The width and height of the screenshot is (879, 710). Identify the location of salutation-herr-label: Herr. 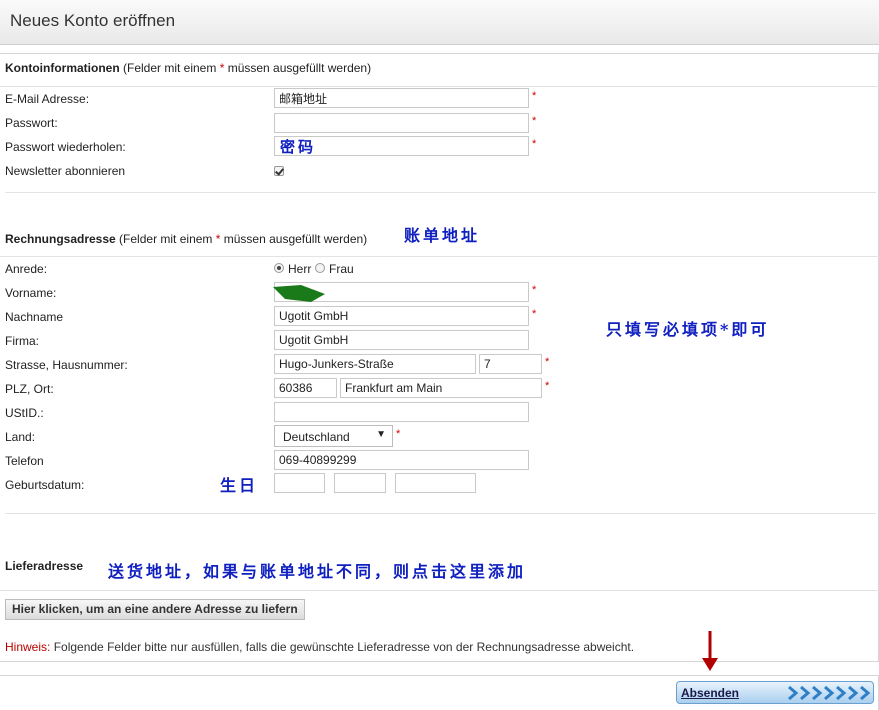
(300, 269).